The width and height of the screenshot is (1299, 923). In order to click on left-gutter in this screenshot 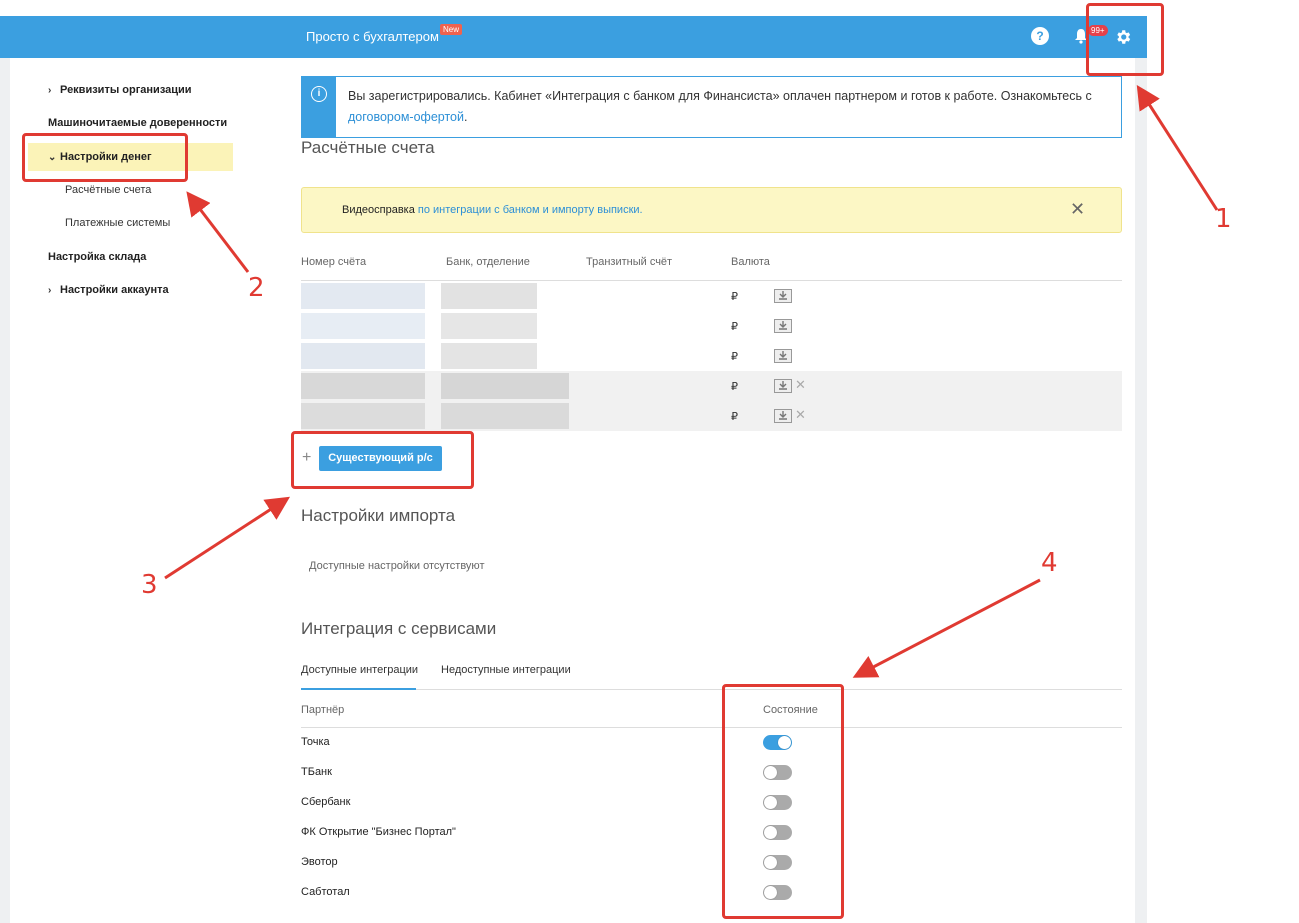, I will do `click(5, 490)`.